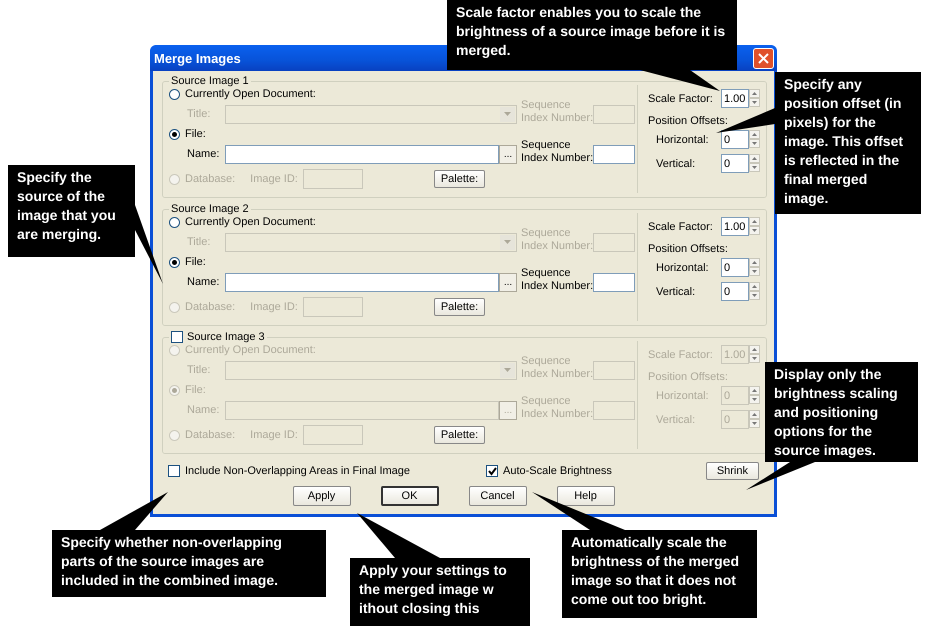 Image resolution: width=931 pixels, height=626 pixels. What do you see at coordinates (732, 471) in the screenshot?
I see `shrink-button: Shrink` at bounding box center [732, 471].